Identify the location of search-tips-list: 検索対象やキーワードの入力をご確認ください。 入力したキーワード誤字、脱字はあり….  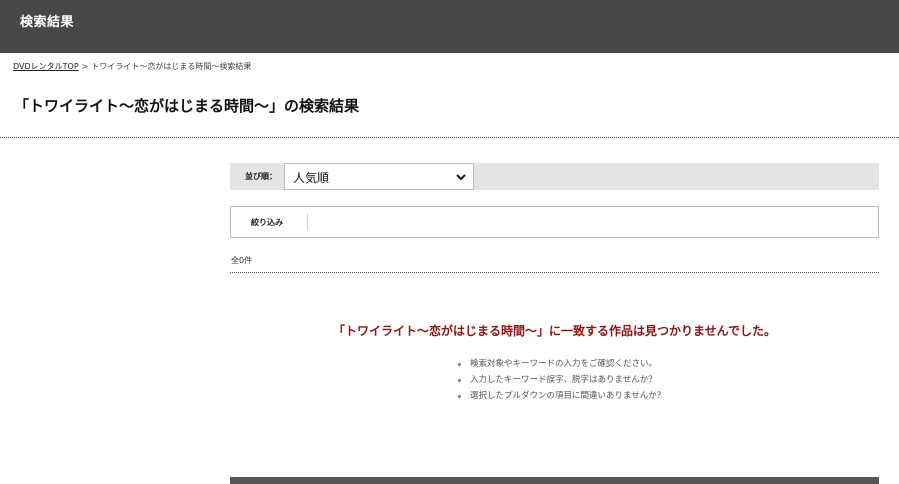
(561, 380).